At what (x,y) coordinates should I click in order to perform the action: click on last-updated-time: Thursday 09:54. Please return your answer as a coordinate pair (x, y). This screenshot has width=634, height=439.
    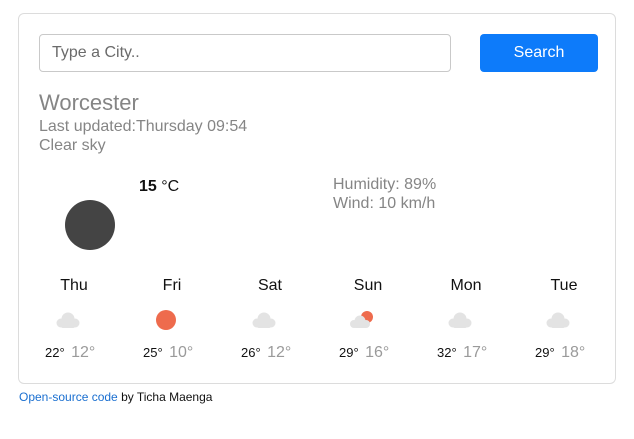
    Looking at the image, I should click on (191, 126).